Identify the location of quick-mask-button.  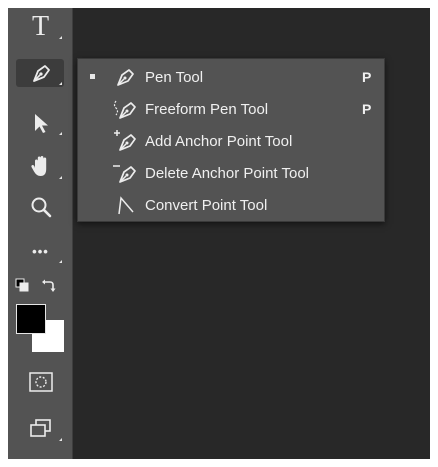
(40, 382).